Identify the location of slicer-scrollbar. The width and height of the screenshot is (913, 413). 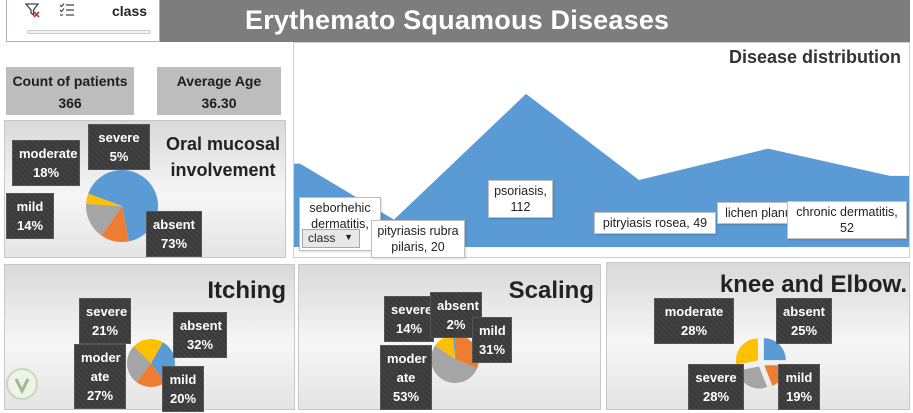
(89, 32).